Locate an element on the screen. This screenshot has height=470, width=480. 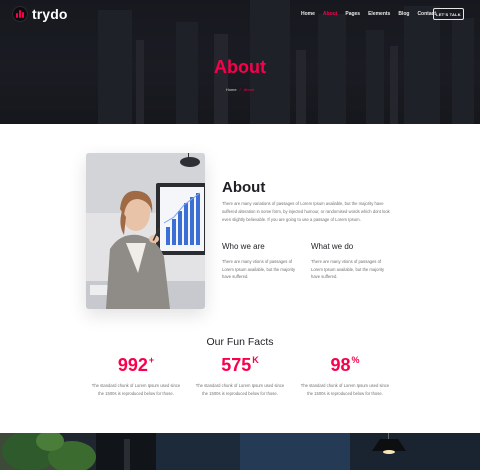
fact-suffix: % is located at coordinates (355, 360).